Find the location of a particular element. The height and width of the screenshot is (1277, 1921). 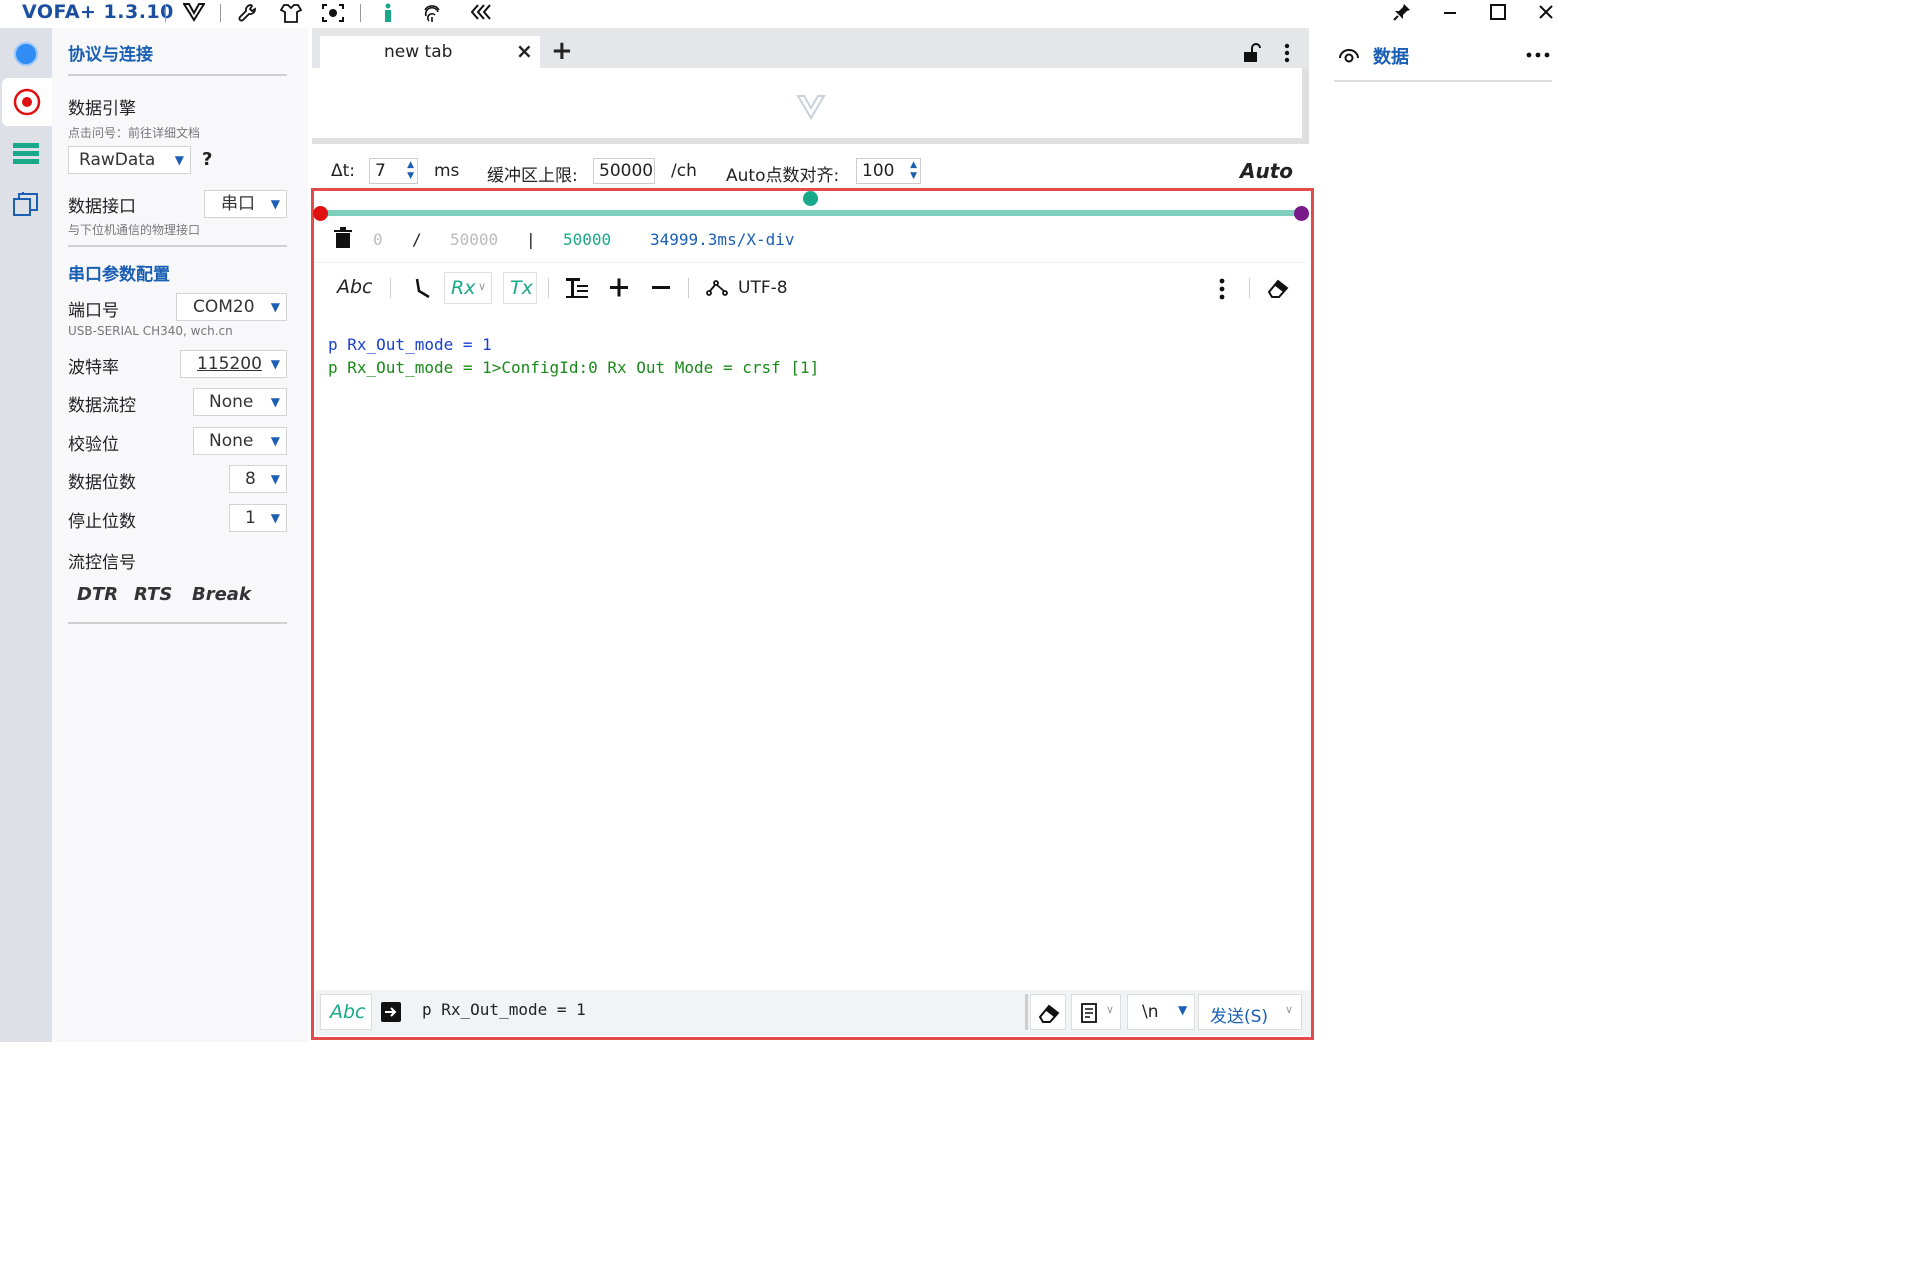

port-value: COM20 is located at coordinates (224, 307).